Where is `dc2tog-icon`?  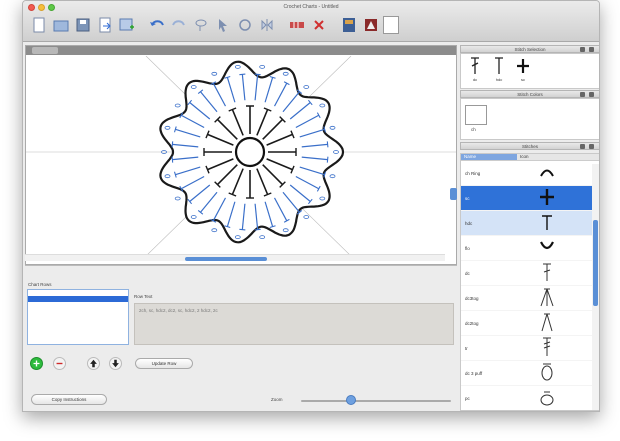
dc2tog-icon is located at coordinates (547, 323).